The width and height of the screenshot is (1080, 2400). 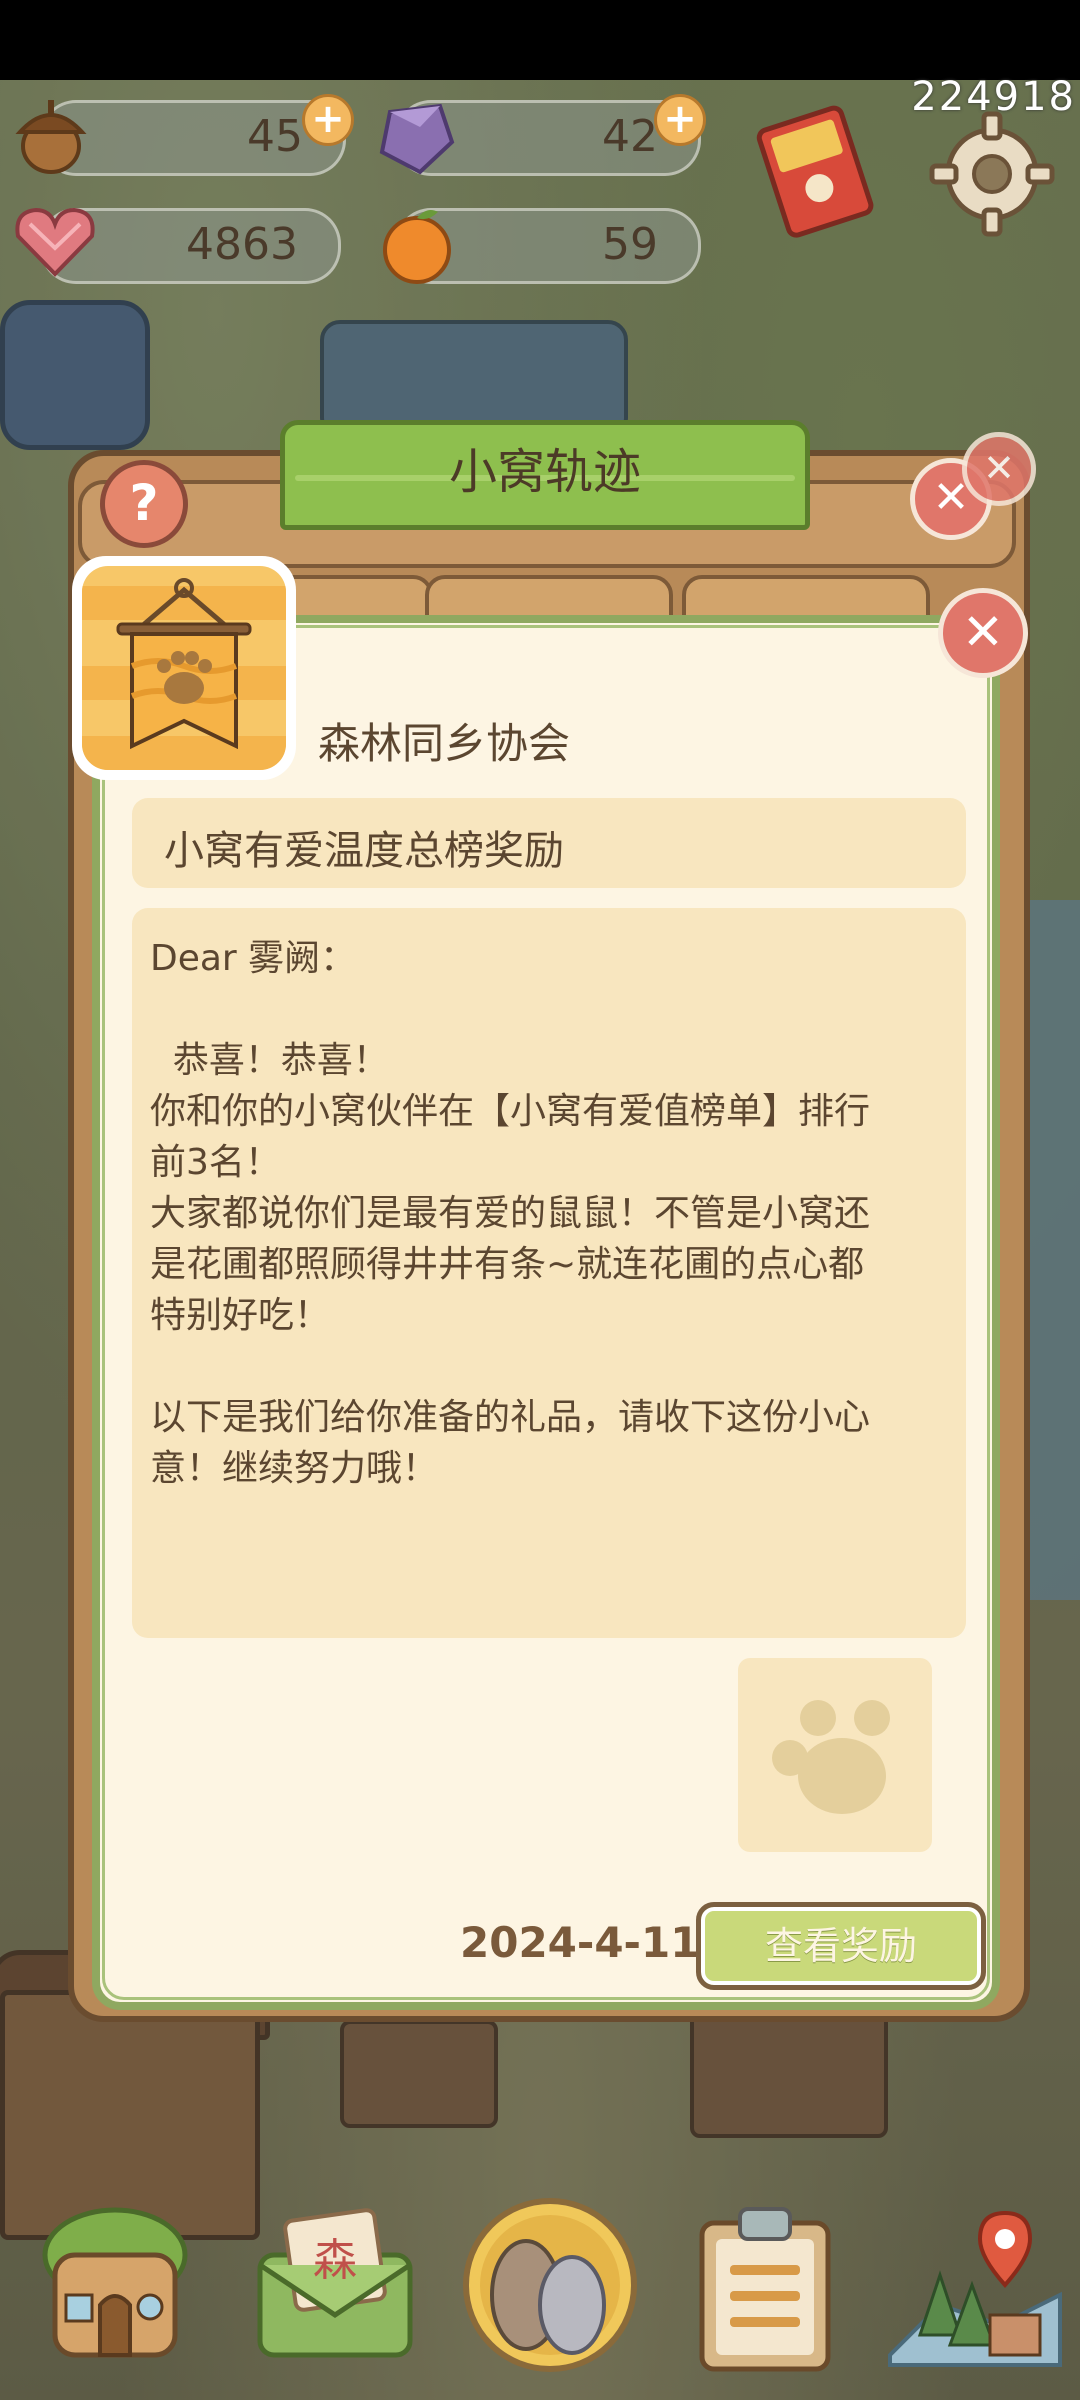 What do you see at coordinates (275, 136) in the screenshot?
I see `acorn-count: 45` at bounding box center [275, 136].